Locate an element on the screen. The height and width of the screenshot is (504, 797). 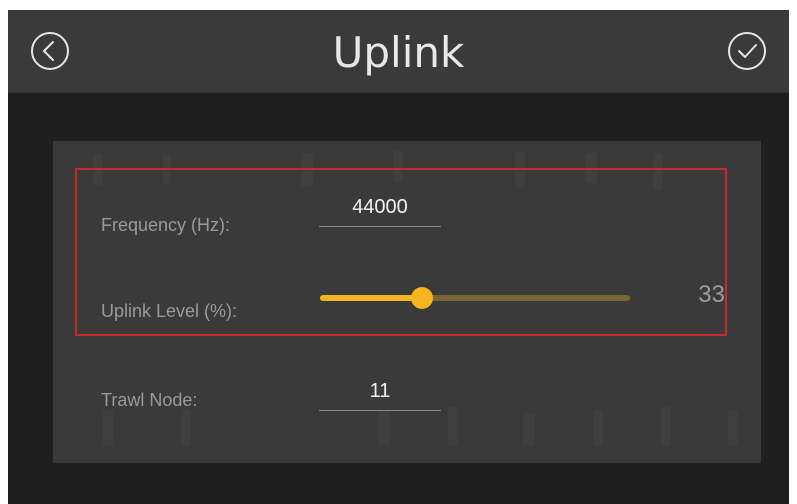
trawl-node-label: Trawl Node: is located at coordinates (149, 400).